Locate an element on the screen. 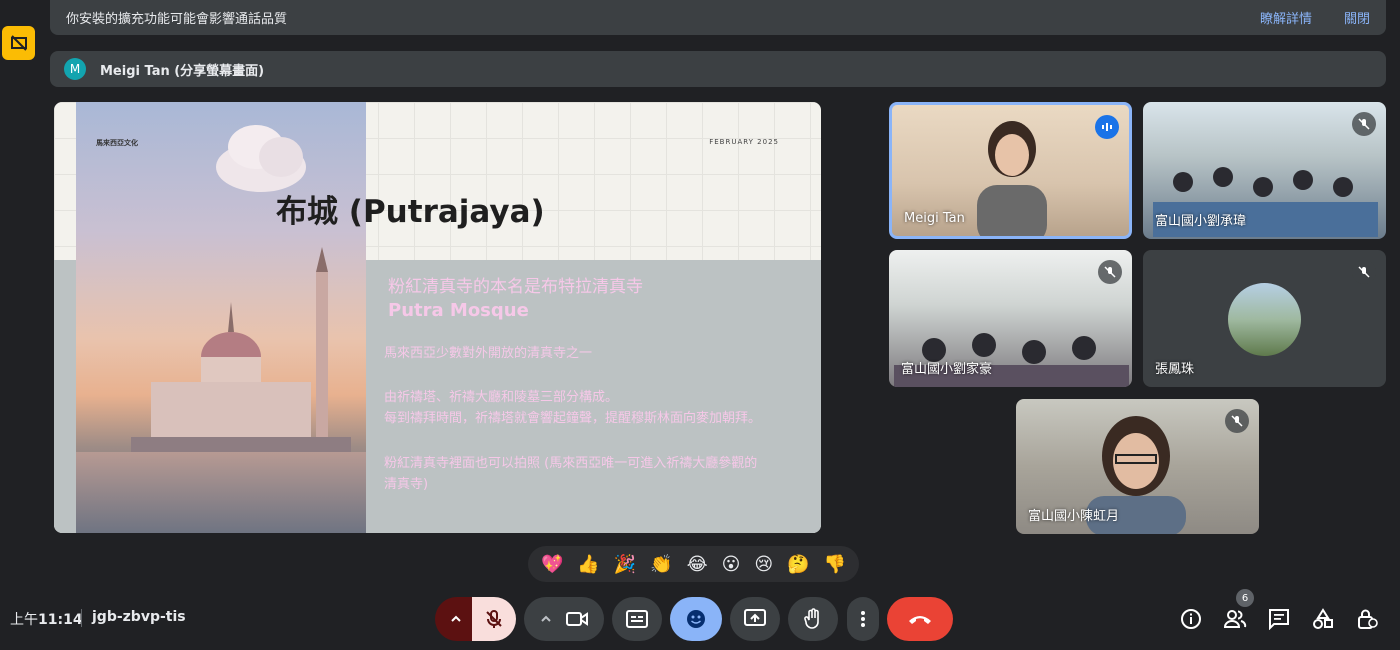 The width and height of the screenshot is (1400, 650). learn-more-link: 瞭解詳情 is located at coordinates (1286, 17).